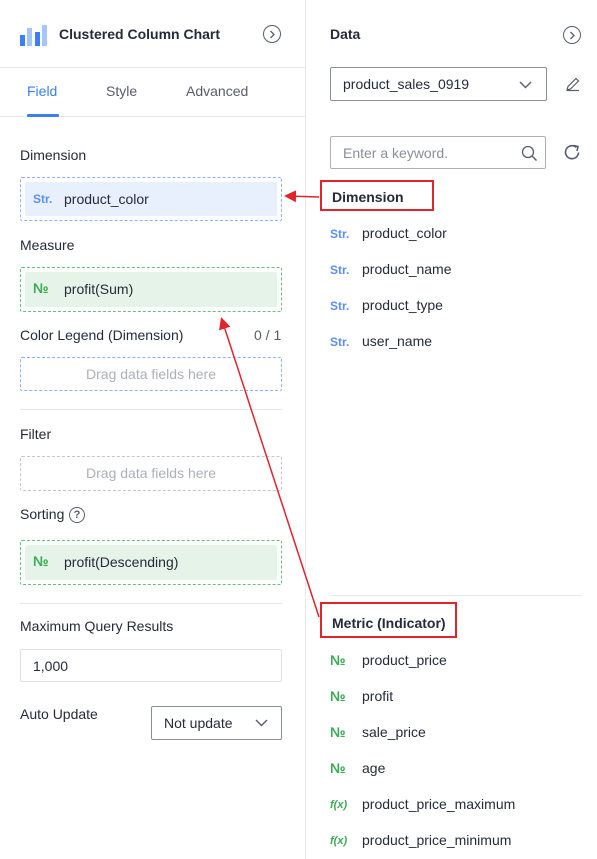  I want to click on measure-label: Measure, so click(47, 245).